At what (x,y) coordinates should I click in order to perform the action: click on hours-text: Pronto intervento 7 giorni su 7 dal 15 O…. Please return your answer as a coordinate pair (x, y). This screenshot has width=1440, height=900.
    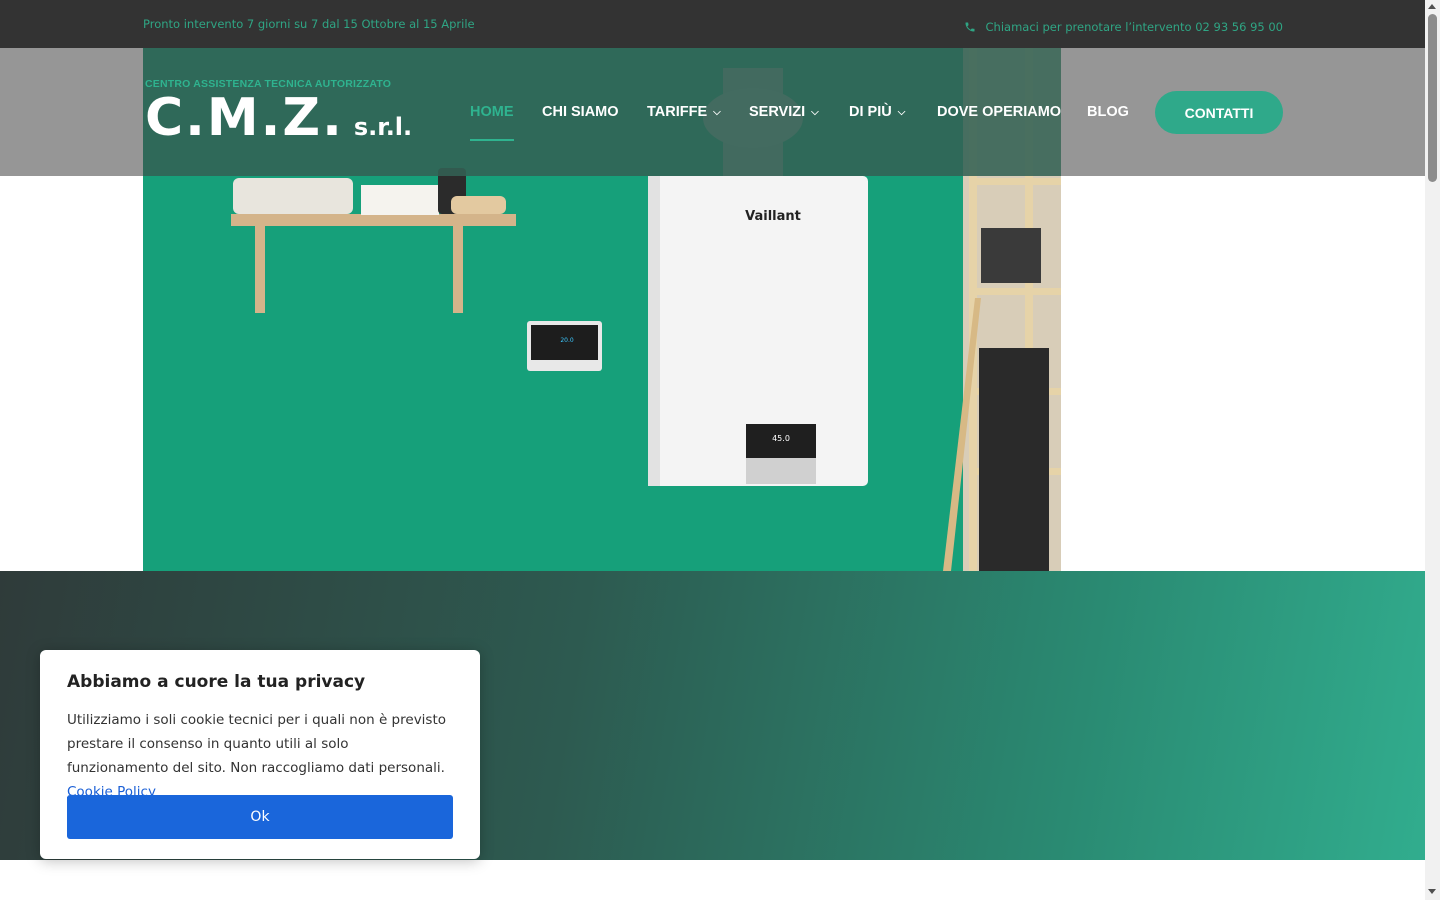
    Looking at the image, I should click on (309, 24).